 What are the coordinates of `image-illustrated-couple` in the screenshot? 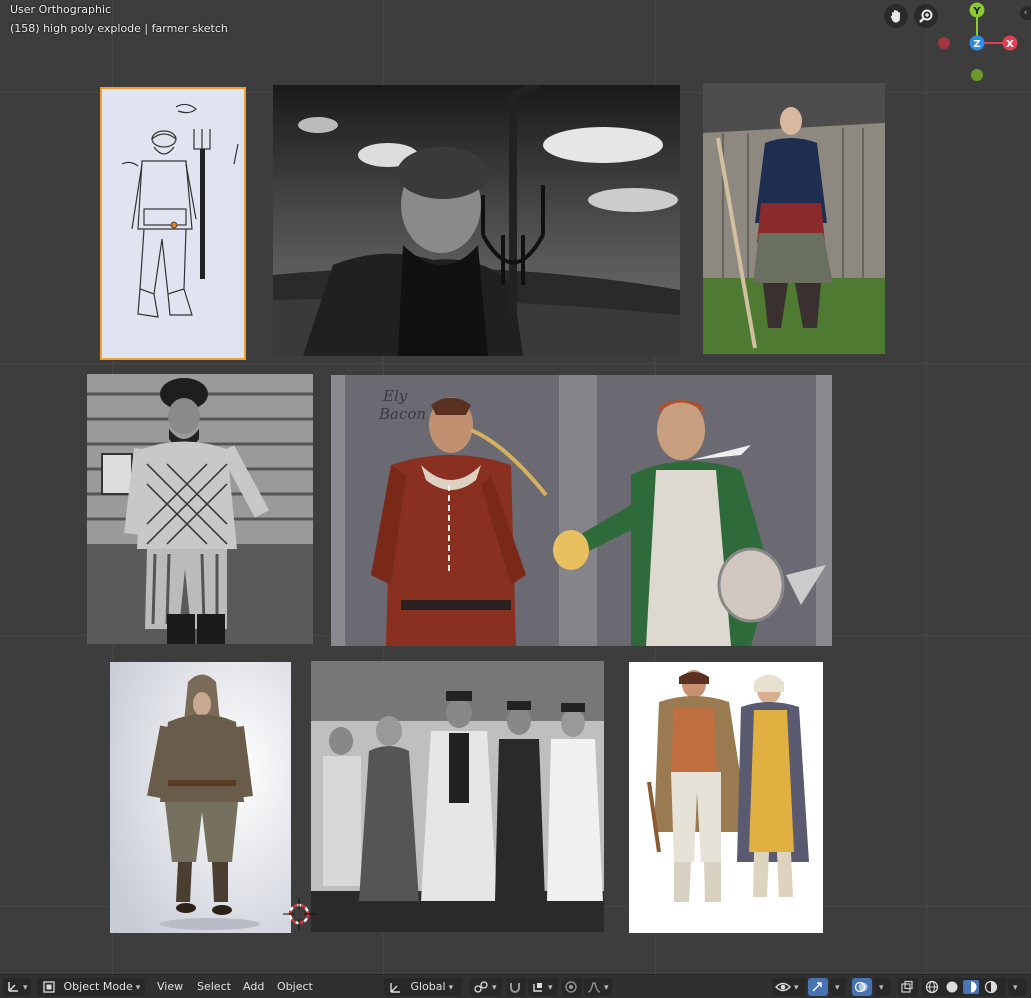 It's located at (726, 797).